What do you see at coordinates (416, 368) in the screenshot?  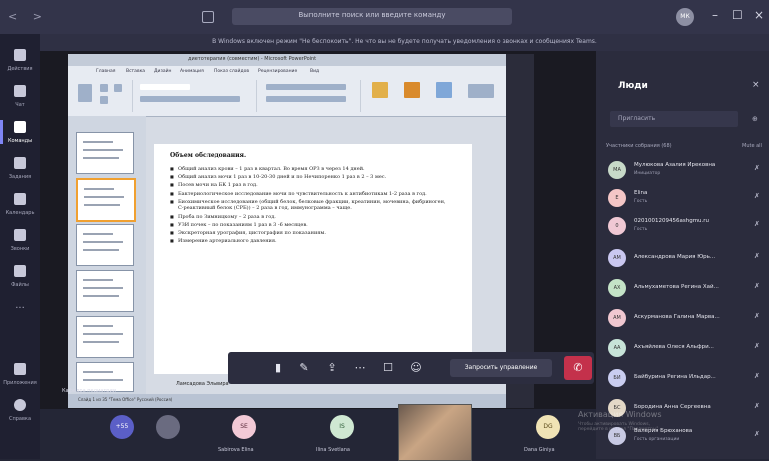 I see `participants-icon: ☺` at bounding box center [416, 368].